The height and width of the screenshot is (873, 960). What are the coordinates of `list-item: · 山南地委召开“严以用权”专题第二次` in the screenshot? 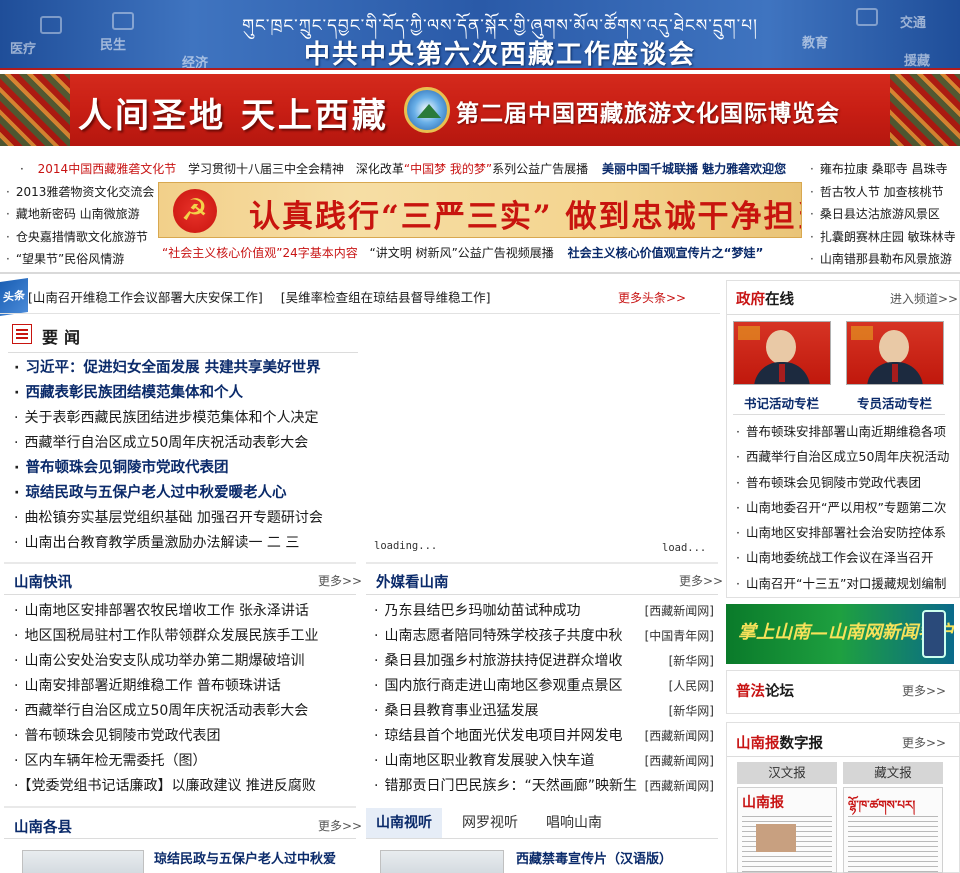 It's located at (846, 507).